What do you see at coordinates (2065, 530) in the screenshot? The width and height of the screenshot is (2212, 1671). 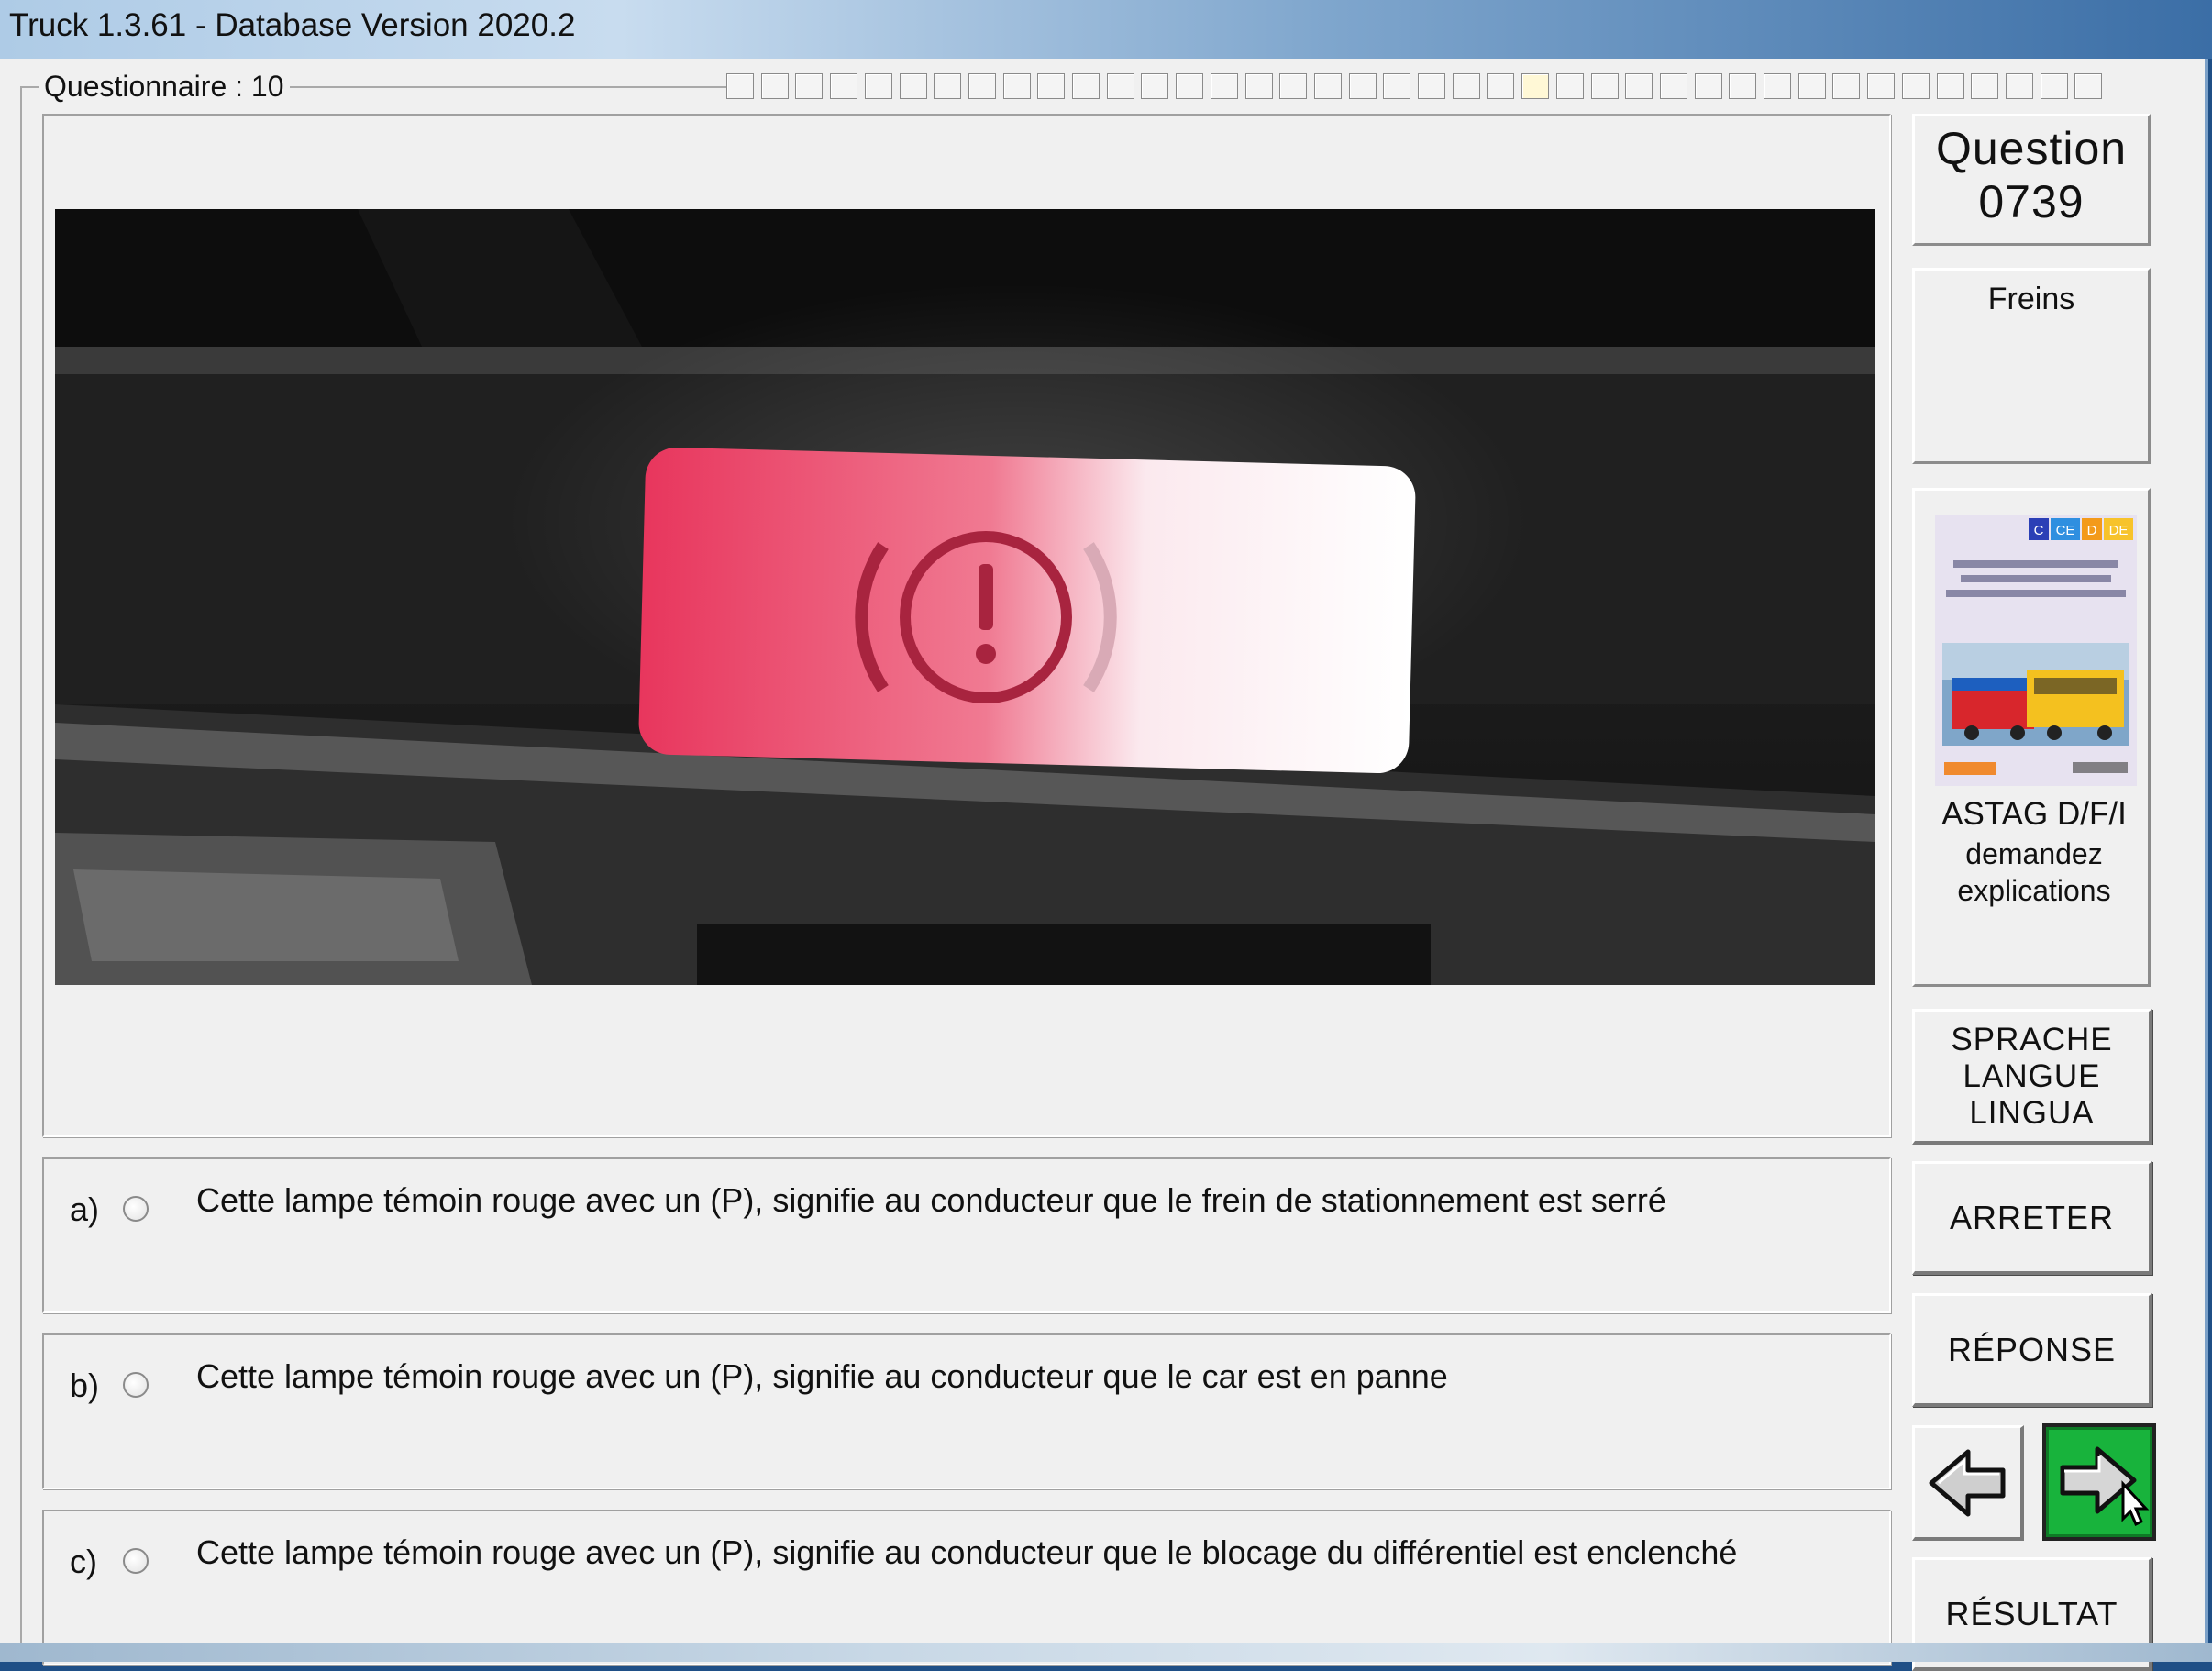 I see `book-badge-text: CE` at bounding box center [2065, 530].